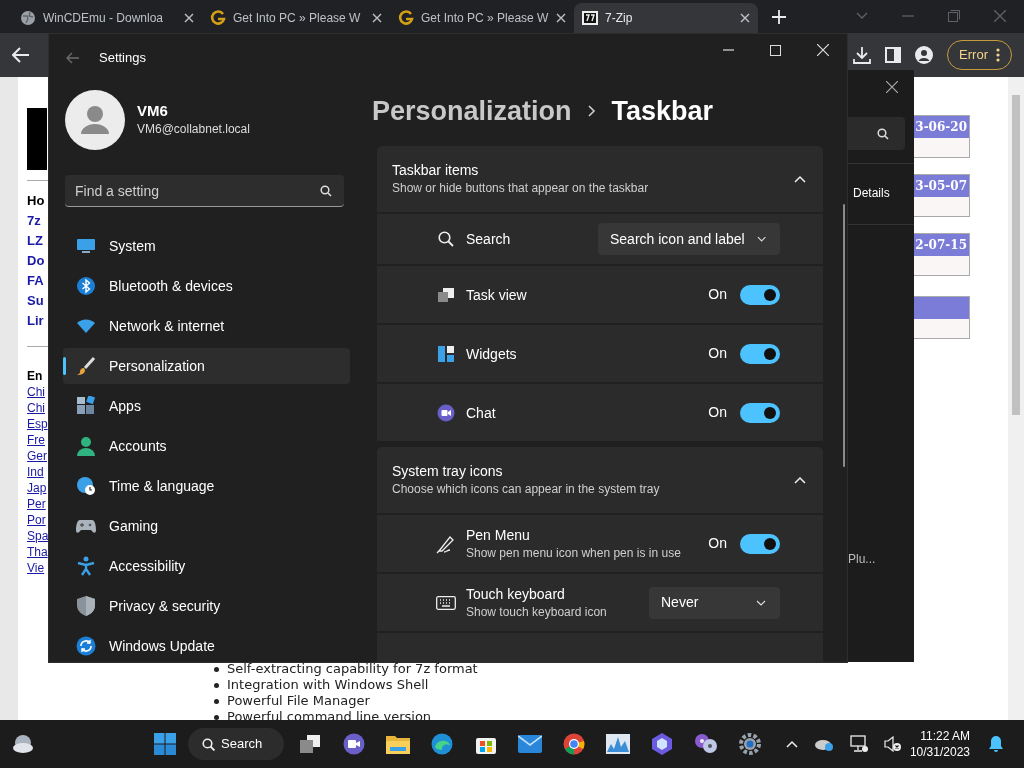  What do you see at coordinates (775, 50) in the screenshot?
I see `maximize-icon` at bounding box center [775, 50].